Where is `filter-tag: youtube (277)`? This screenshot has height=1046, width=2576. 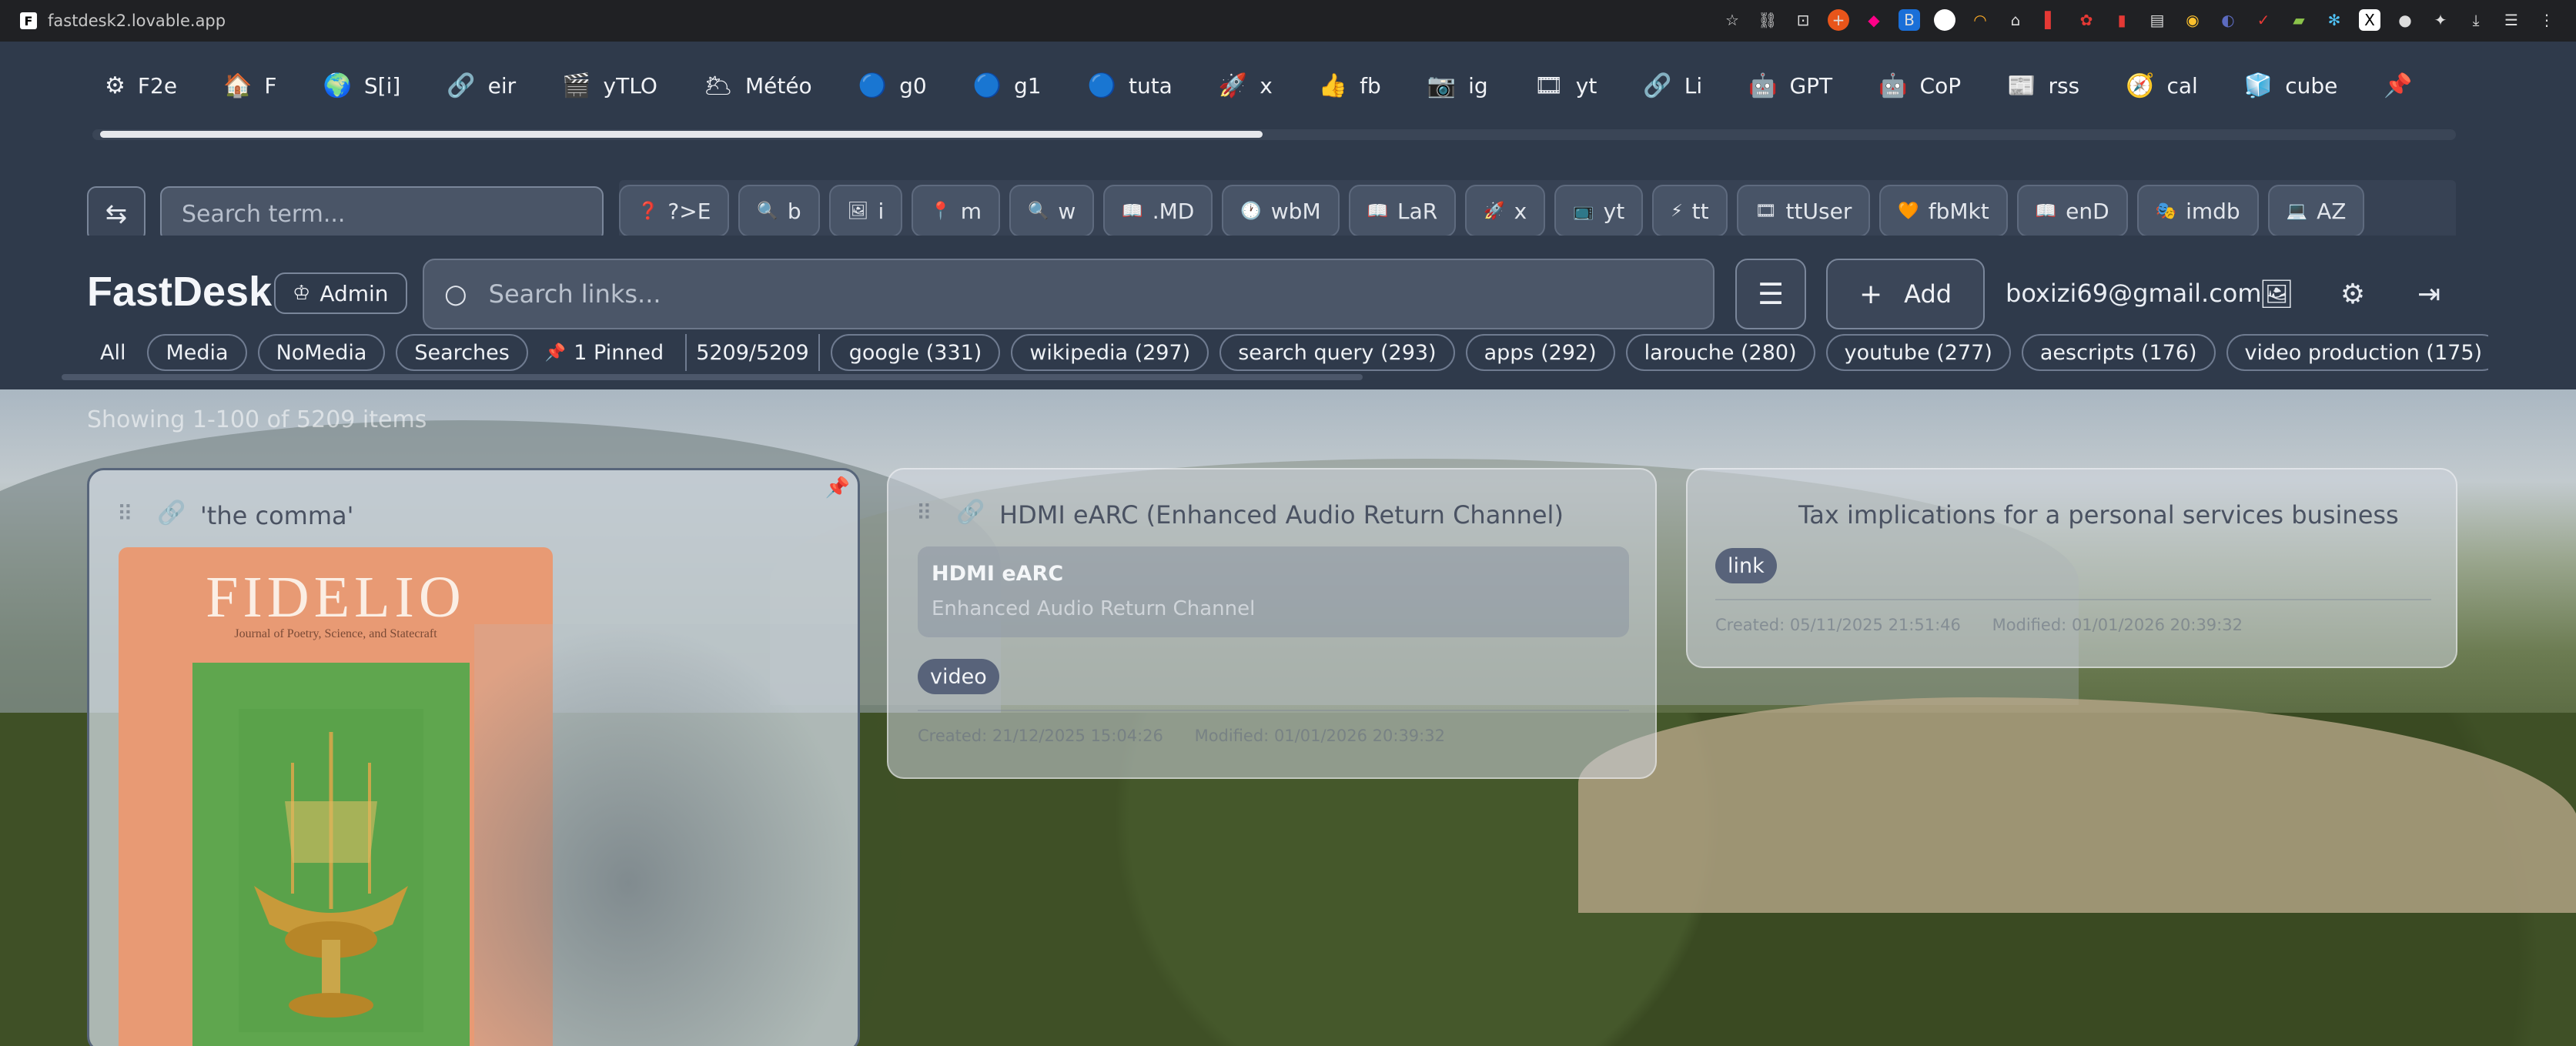
filter-tag: youtube (277) is located at coordinates (1918, 352).